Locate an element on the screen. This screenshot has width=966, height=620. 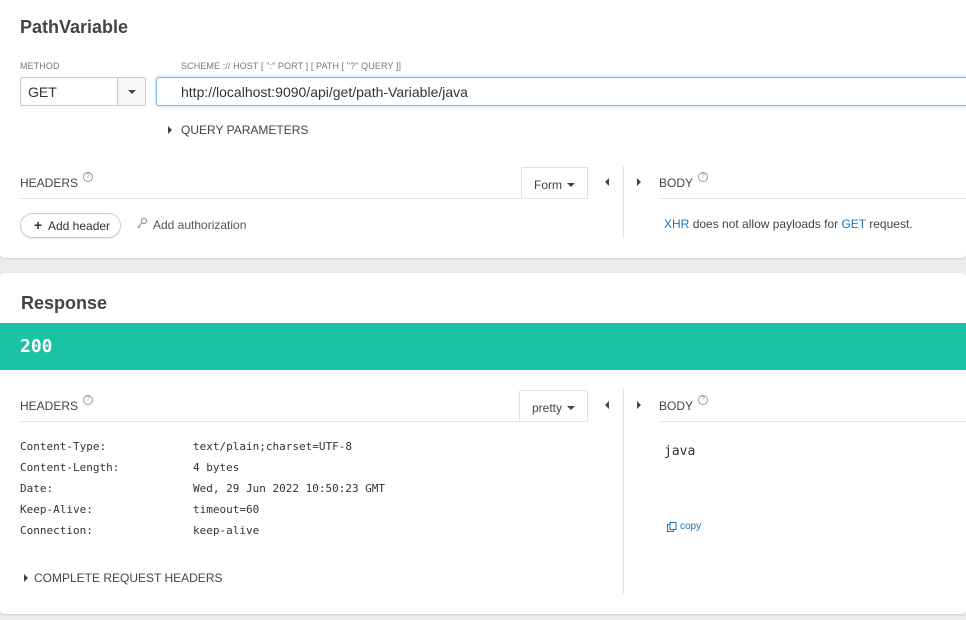
copy-icon is located at coordinates (672, 527).